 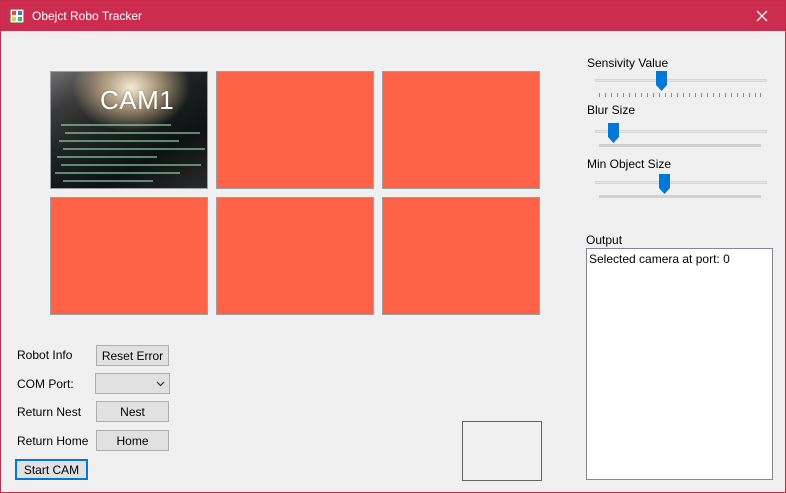 What do you see at coordinates (160, 384) in the screenshot?
I see `chevron-down-icon` at bounding box center [160, 384].